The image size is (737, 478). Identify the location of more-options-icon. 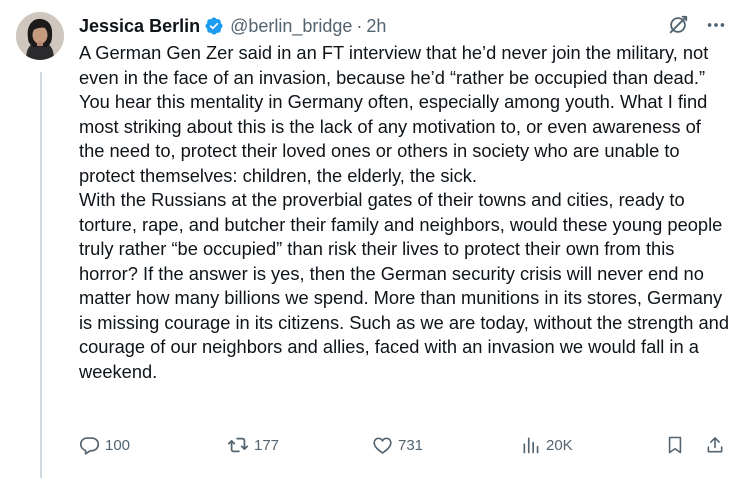
(716, 25).